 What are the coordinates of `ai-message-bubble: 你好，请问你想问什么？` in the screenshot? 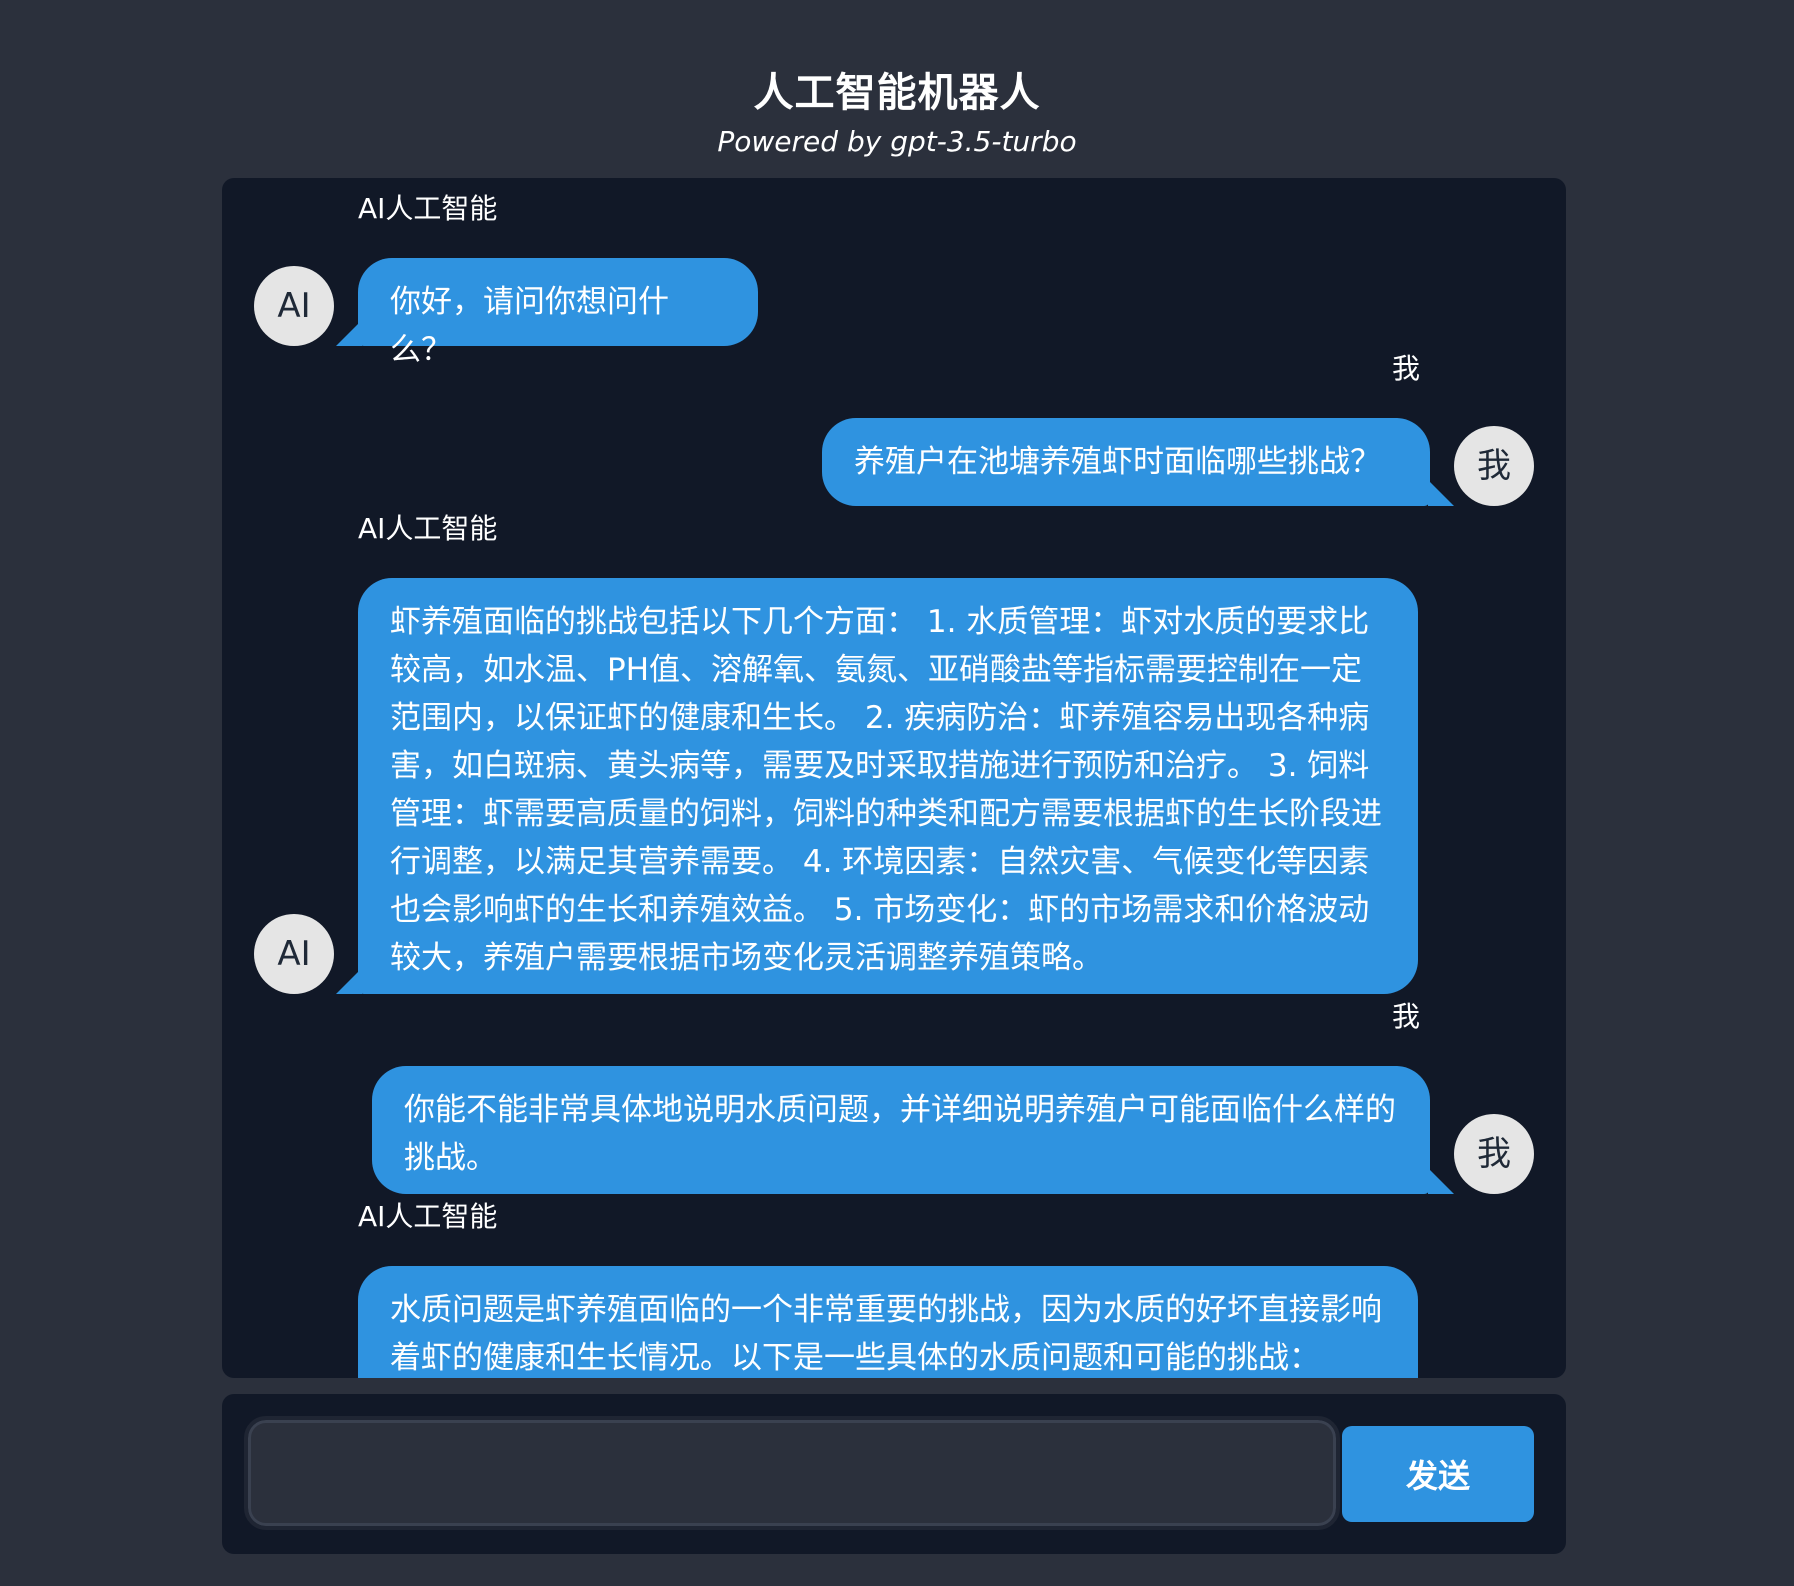 It's located at (558, 313).